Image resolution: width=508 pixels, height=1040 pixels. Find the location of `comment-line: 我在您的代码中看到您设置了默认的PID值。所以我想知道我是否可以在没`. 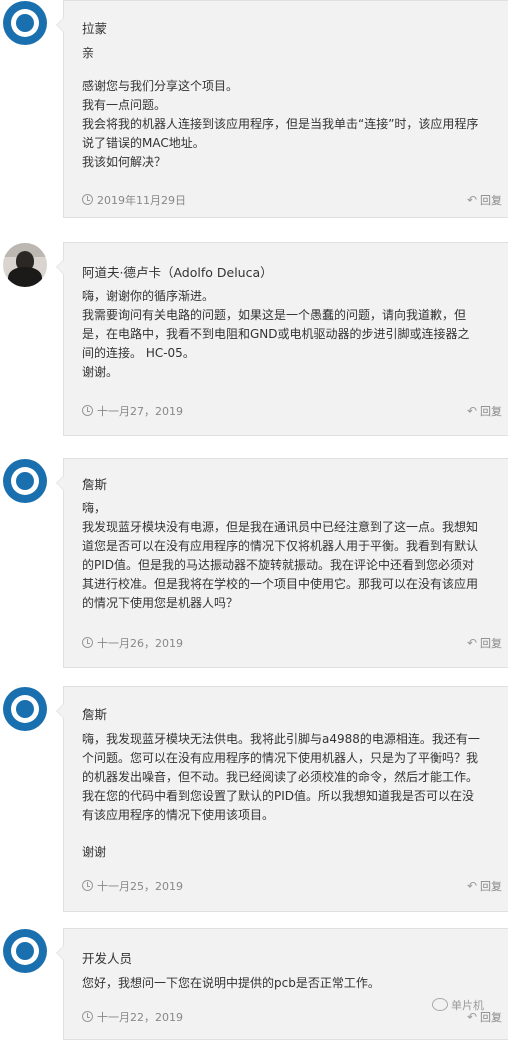

comment-line: 我在您的代码中看到您设置了默认的PID值。所以我想知道我是否可以在没 is located at coordinates (278, 796).